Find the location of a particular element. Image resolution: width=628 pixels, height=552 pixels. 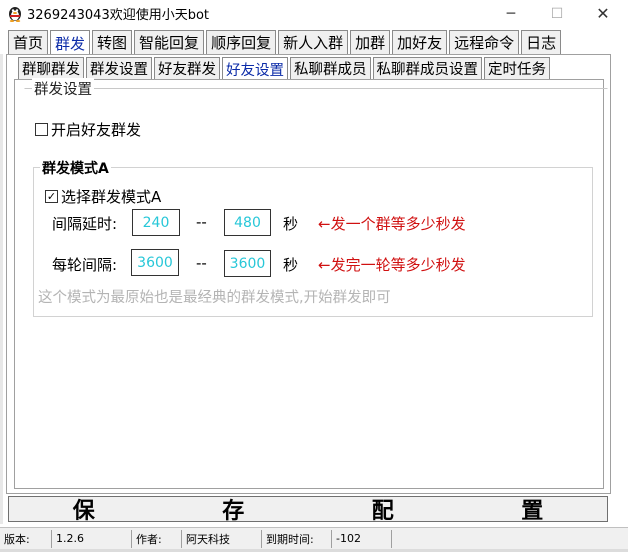

status-bar: 版本: 1.2.6 作者: 阿天科技 到期时间: -102 is located at coordinates (314, 538).